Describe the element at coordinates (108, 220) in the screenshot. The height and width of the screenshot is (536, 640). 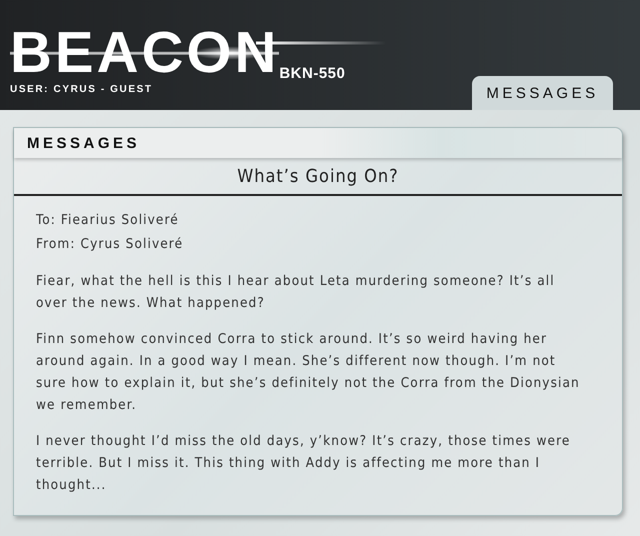
I see `recipient: To: Fiearius Soliveré` at that location.